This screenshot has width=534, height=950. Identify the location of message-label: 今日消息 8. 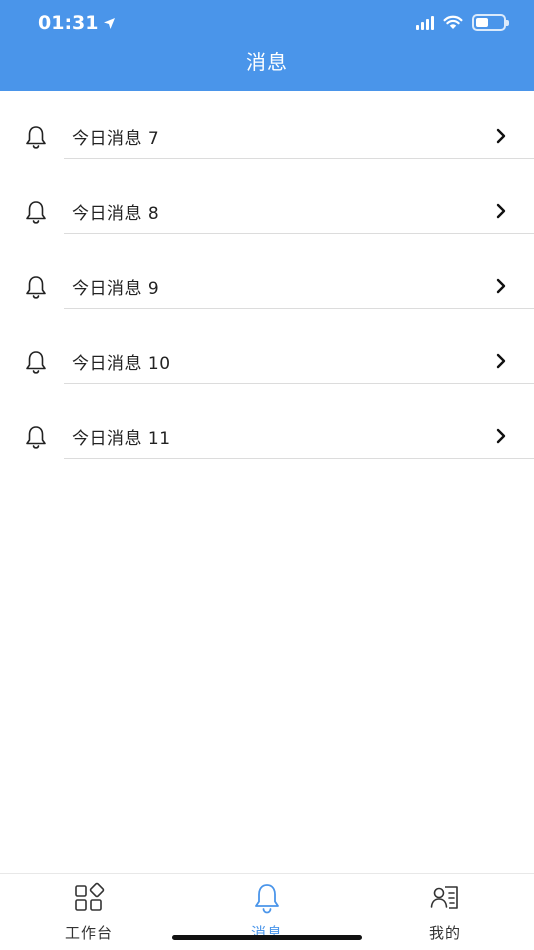
(116, 214).